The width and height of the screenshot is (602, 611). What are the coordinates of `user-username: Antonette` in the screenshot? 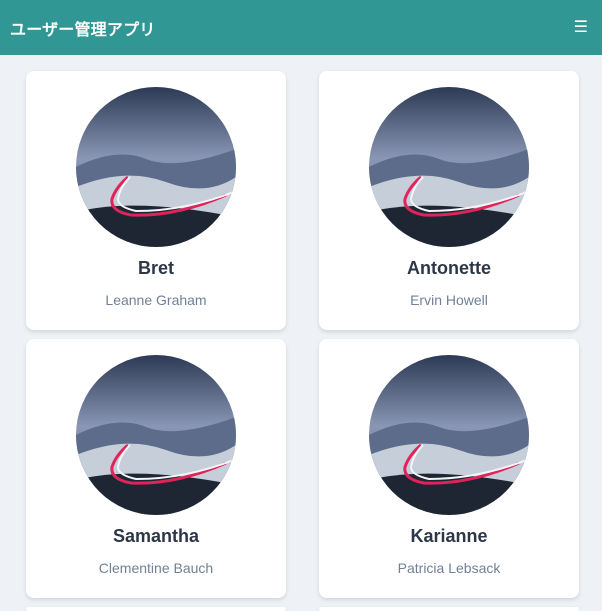 It's located at (449, 268).